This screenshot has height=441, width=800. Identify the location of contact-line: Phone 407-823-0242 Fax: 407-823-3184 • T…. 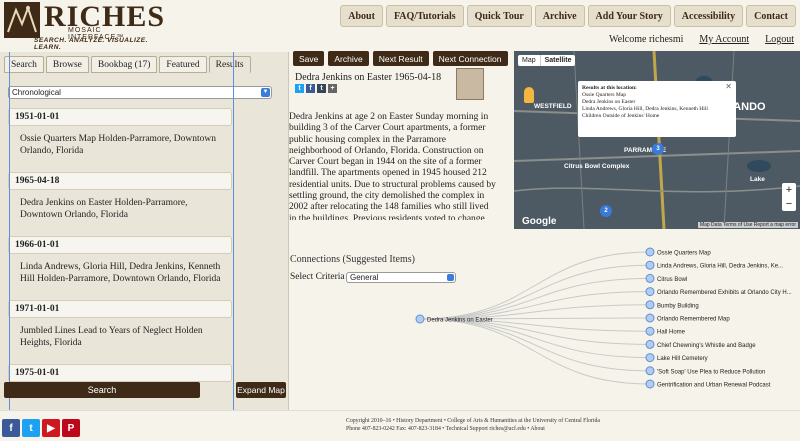
(445, 429).